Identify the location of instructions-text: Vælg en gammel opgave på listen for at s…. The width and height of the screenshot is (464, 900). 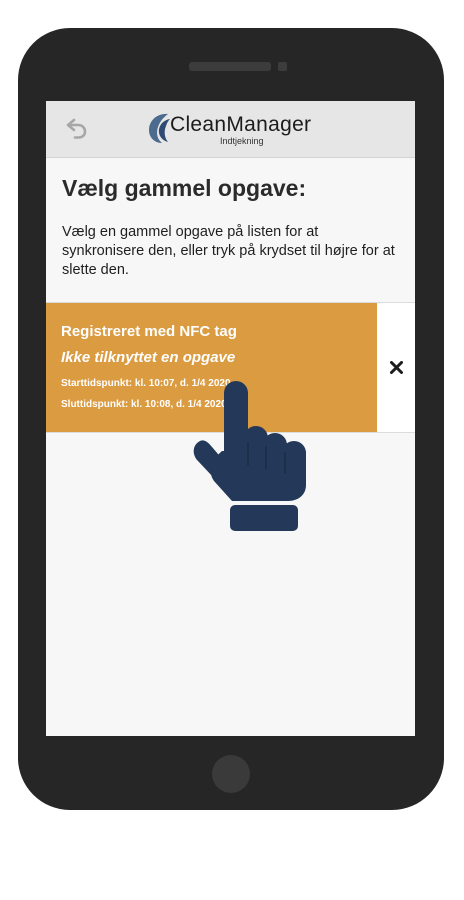
(228, 251).